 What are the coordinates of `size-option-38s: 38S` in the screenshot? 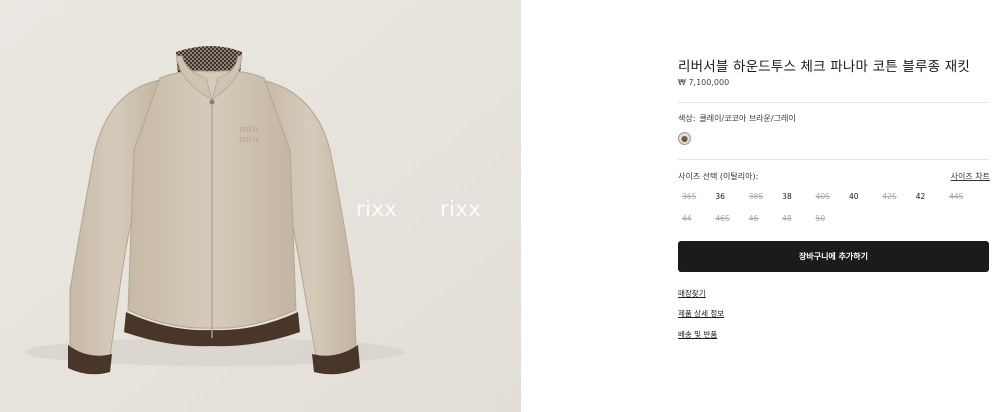 It's located at (761, 197).